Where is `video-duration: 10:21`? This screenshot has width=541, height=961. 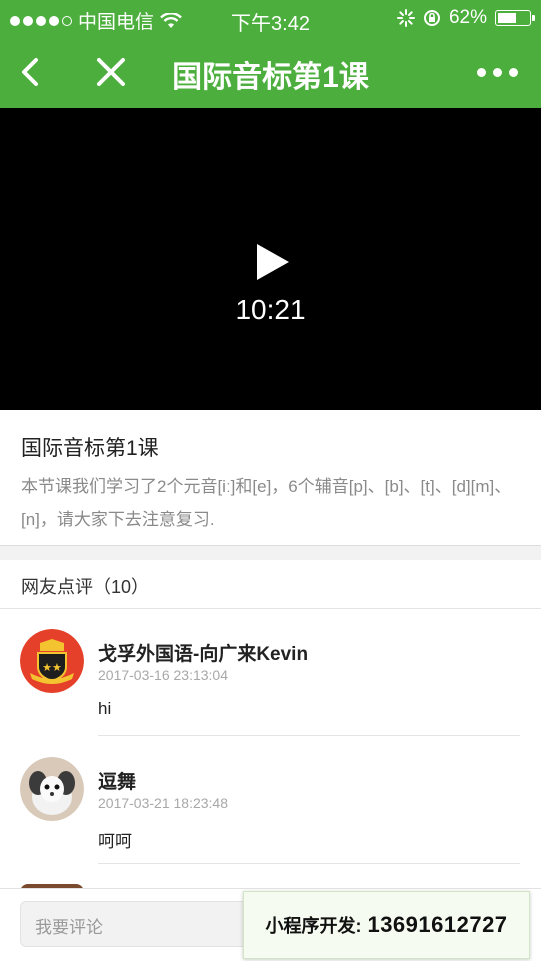 video-duration: 10:21 is located at coordinates (270, 309).